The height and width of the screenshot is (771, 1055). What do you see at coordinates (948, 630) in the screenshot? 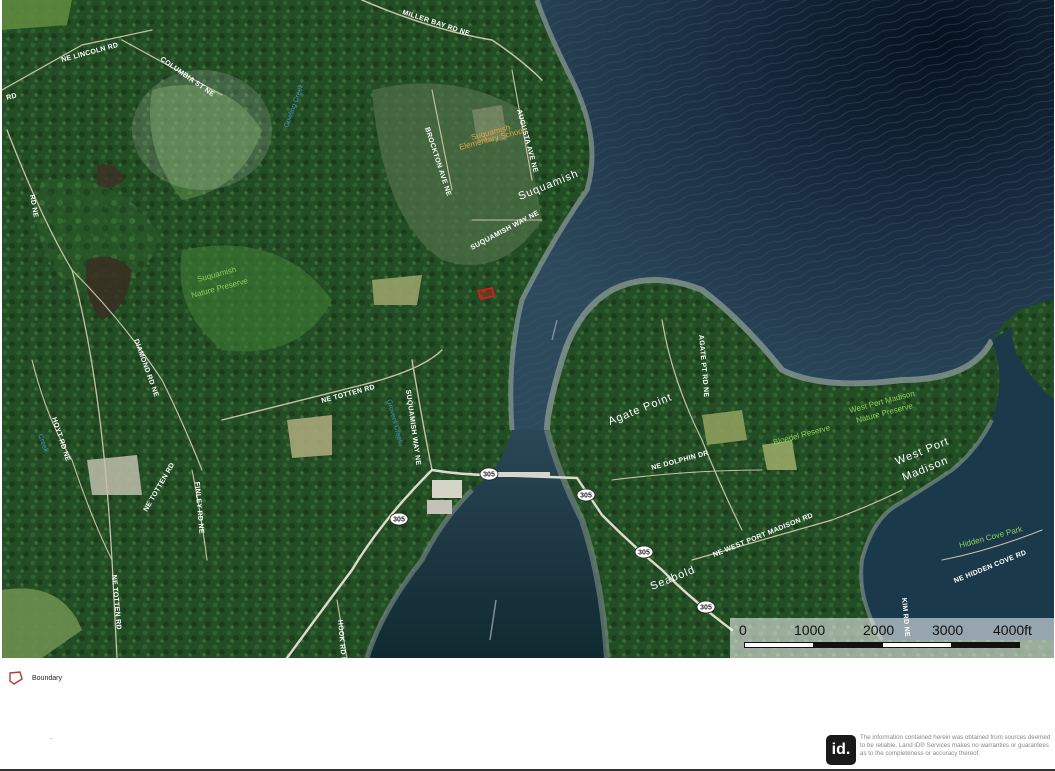
I see `scale-tick-3000: 3000` at bounding box center [948, 630].